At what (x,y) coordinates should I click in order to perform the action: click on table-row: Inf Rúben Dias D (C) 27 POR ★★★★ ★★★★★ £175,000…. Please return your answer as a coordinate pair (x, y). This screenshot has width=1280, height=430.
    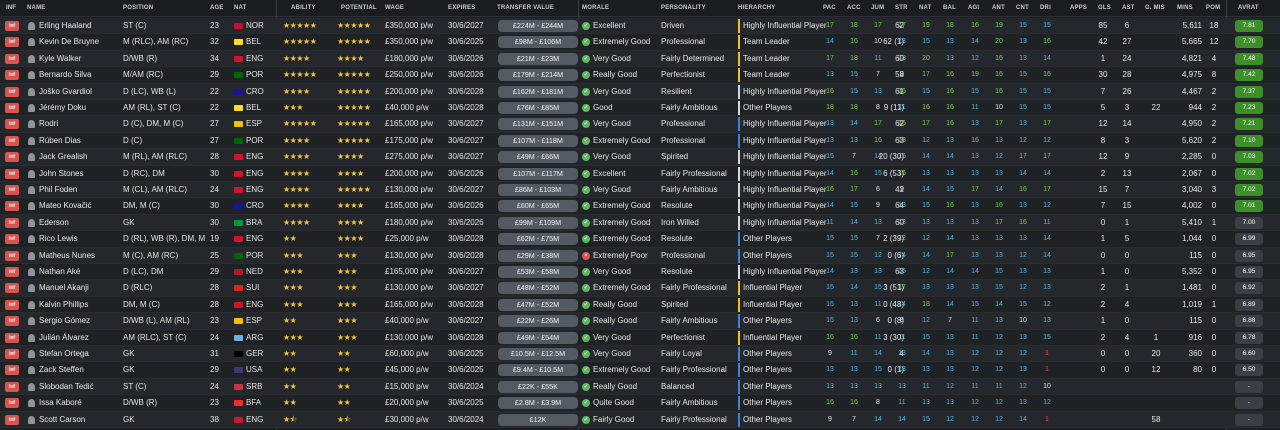
    Looking at the image, I should click on (640, 141).